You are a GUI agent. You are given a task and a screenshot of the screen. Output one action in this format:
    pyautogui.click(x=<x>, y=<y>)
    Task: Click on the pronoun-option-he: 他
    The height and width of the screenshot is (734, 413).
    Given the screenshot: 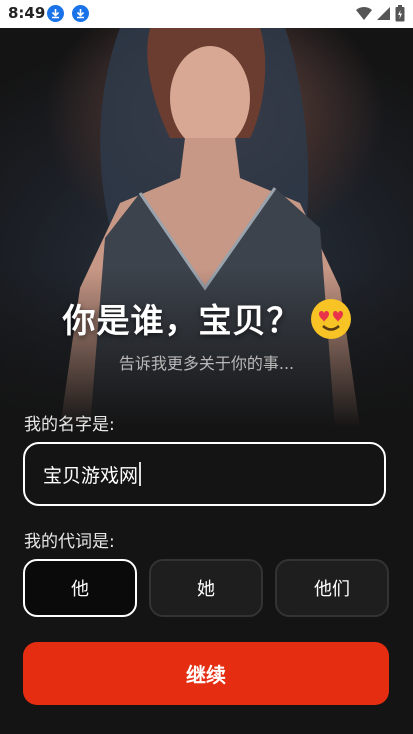 What is the action you would take?
    pyautogui.click(x=80, y=588)
    